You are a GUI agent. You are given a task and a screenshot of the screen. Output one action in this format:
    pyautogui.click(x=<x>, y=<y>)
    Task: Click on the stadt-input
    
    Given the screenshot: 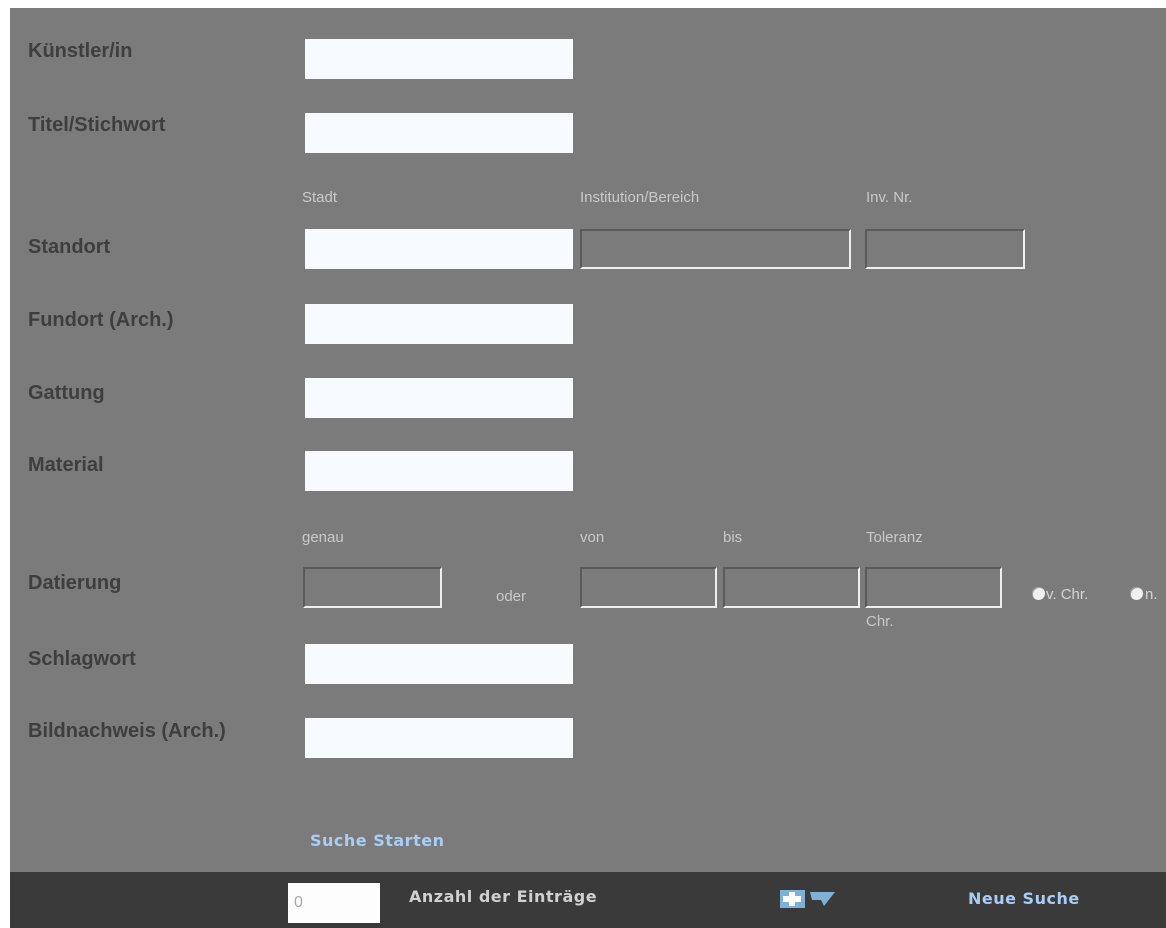 What is the action you would take?
    pyautogui.click(x=439, y=249)
    